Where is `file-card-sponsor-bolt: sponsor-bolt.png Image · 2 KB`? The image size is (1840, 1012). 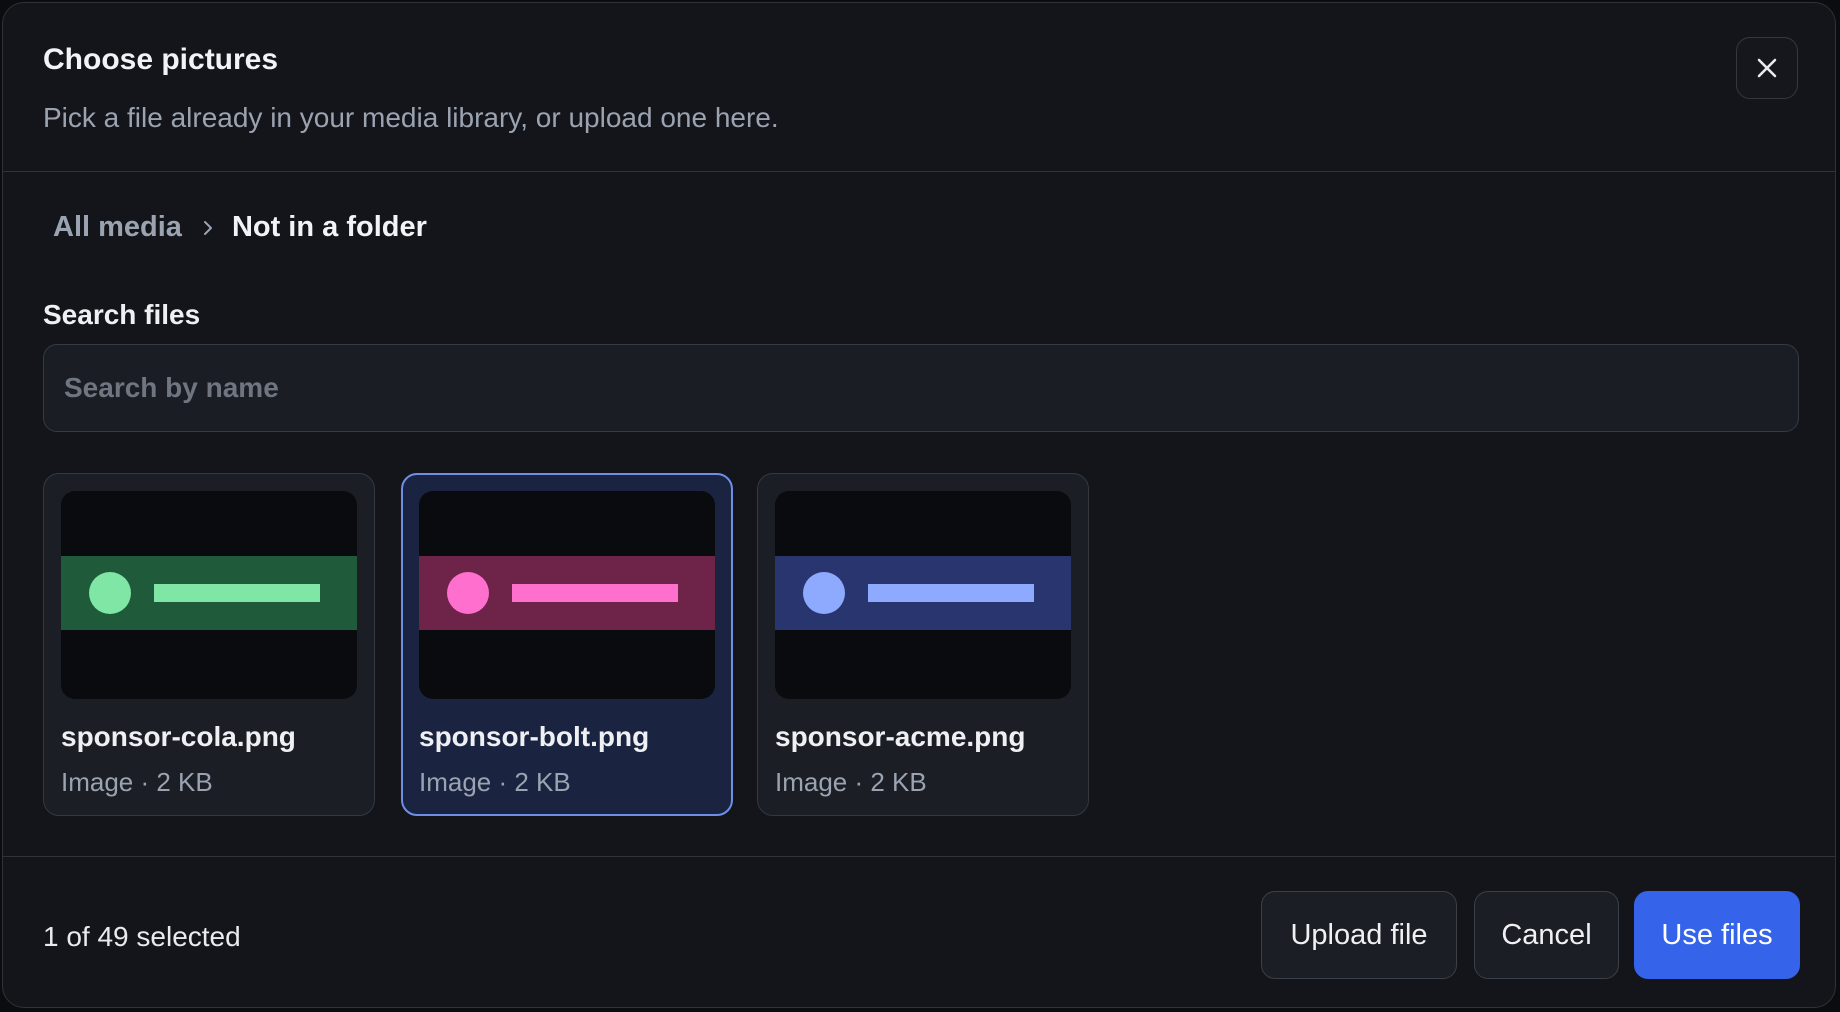 file-card-sponsor-bolt: sponsor-bolt.png Image · 2 KB is located at coordinates (567, 644).